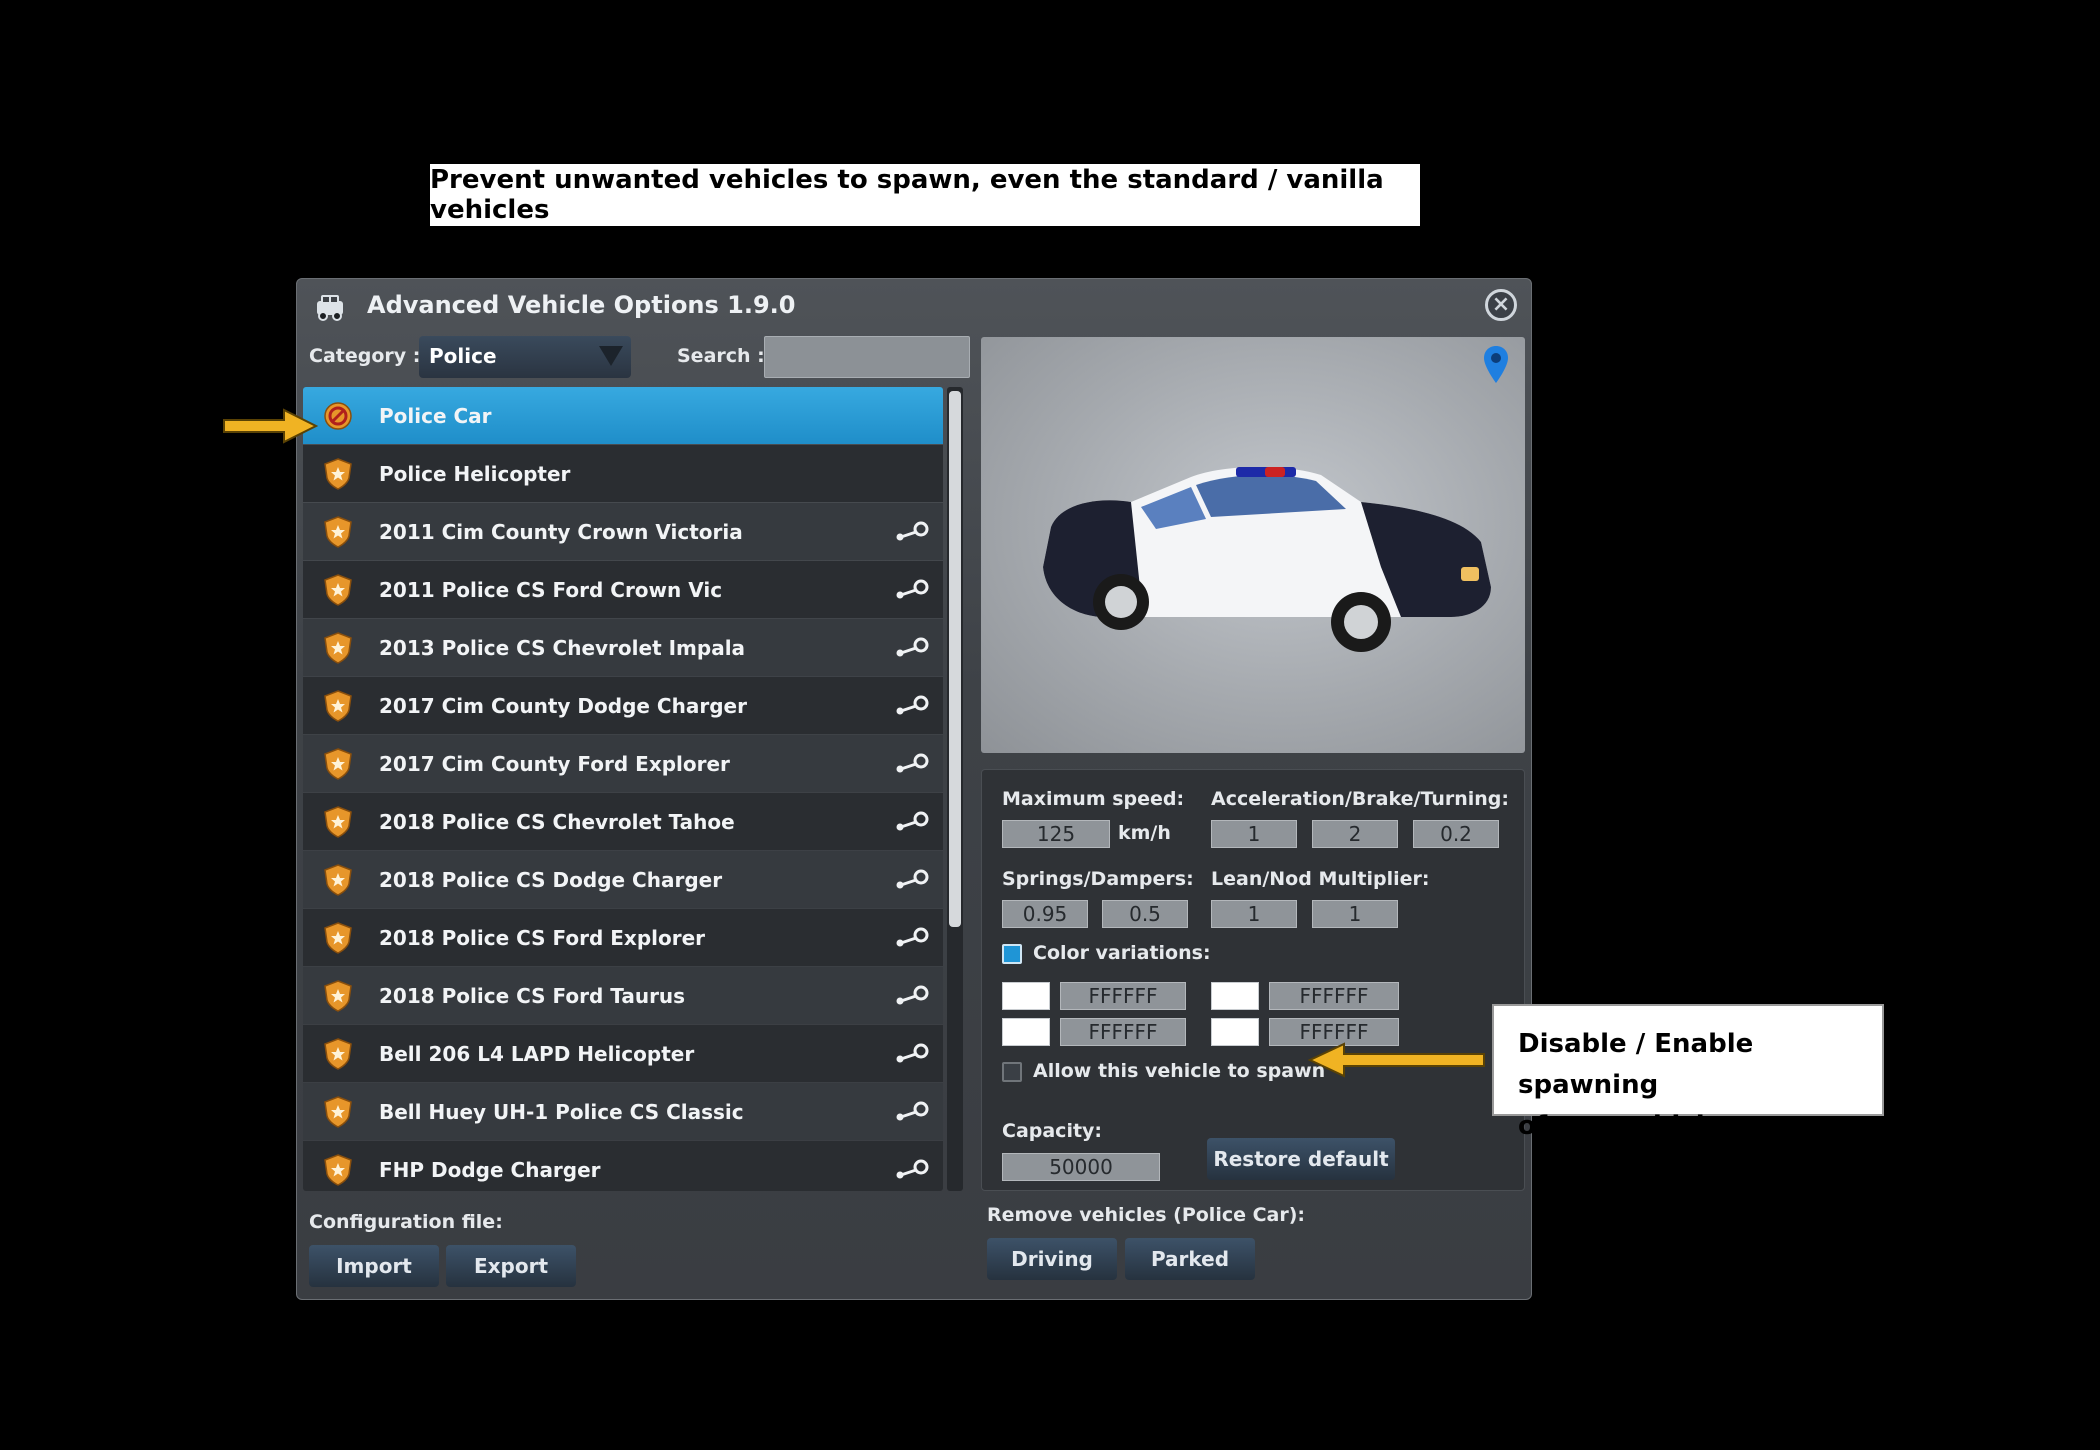 The height and width of the screenshot is (1450, 2100). What do you see at coordinates (365, 356) in the screenshot?
I see `category-label: Category :` at bounding box center [365, 356].